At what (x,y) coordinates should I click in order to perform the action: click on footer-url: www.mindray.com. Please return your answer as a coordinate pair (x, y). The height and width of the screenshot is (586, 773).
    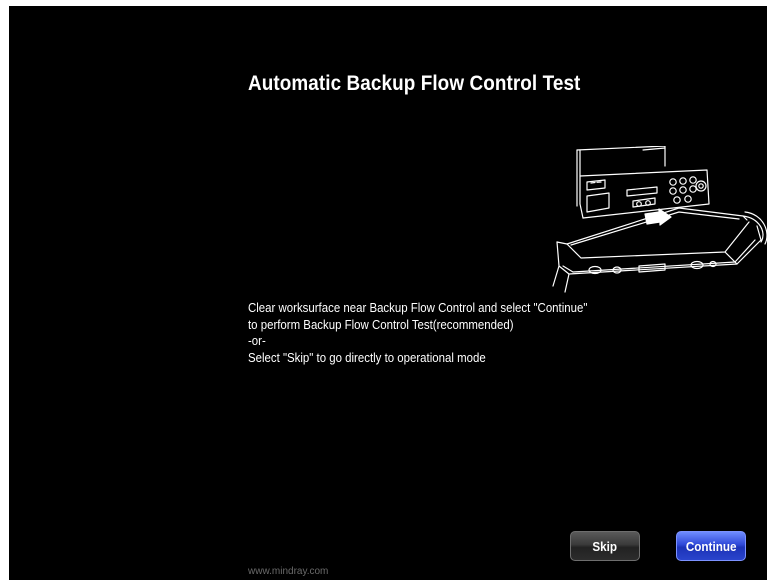
    Looking at the image, I should click on (288, 571).